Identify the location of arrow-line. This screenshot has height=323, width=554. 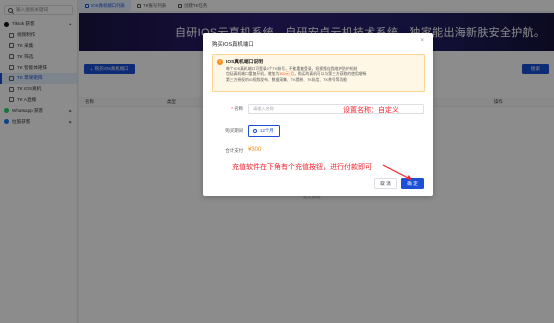
(396, 172).